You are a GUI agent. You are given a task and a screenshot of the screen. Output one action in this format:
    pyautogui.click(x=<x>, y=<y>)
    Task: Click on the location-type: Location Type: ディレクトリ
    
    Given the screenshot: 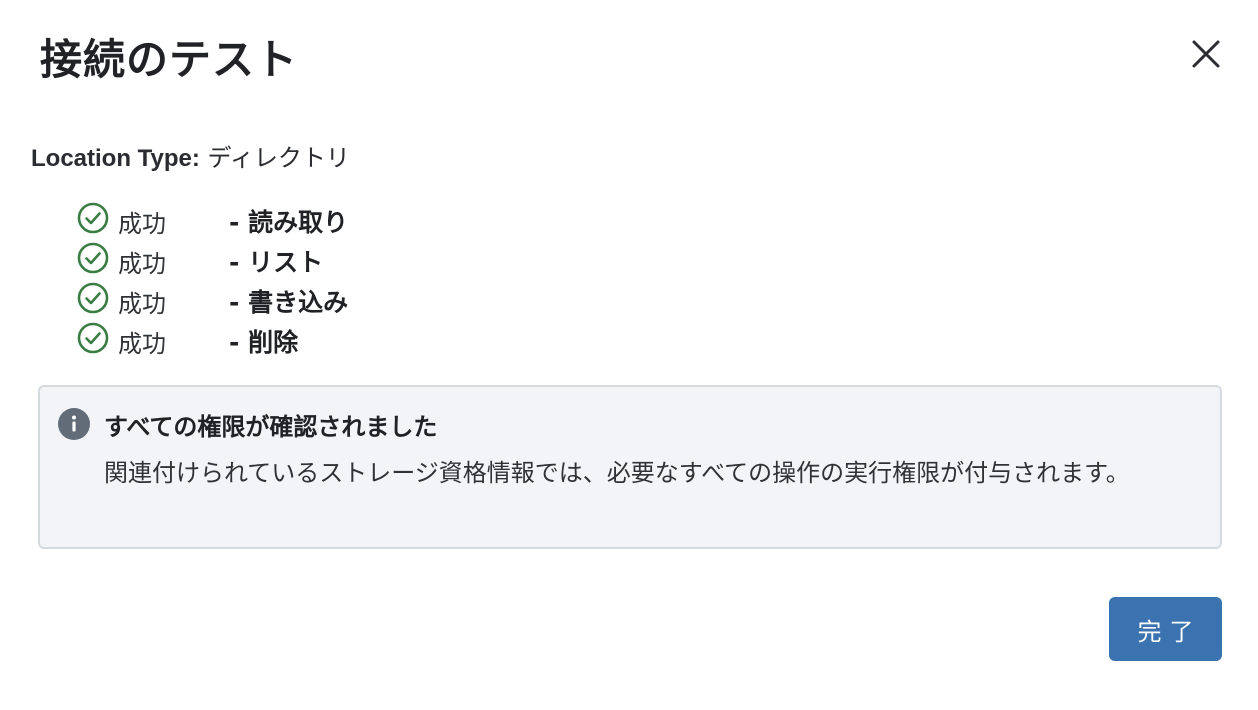 What is the action you would take?
    pyautogui.click(x=190, y=155)
    